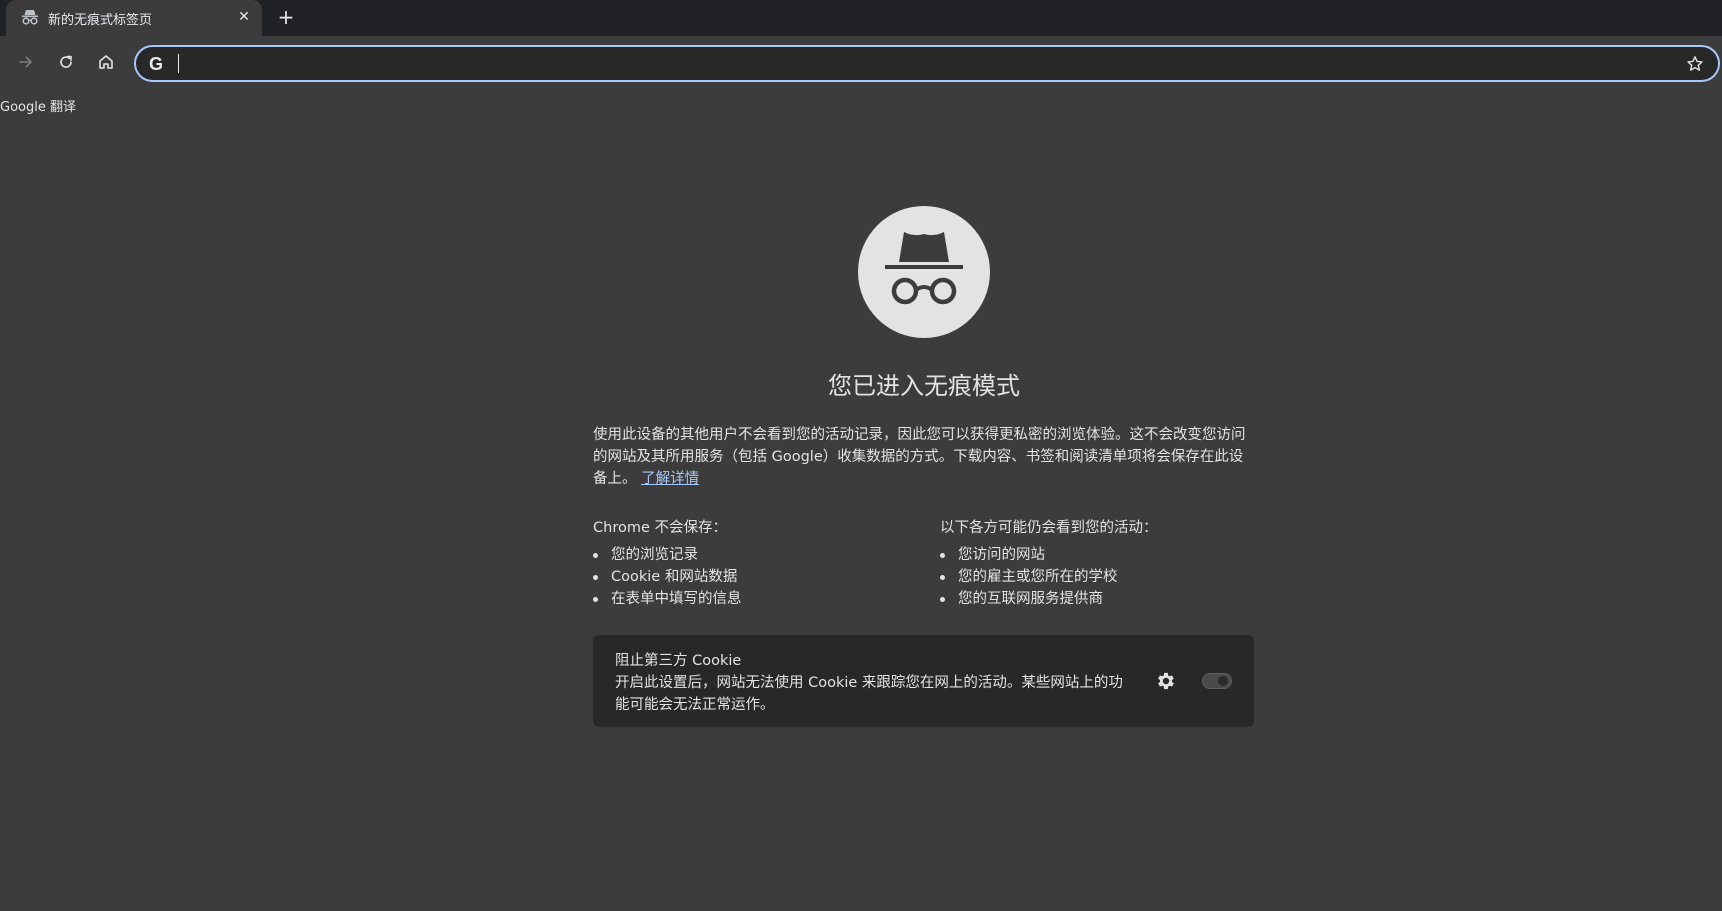  I want to click on home-icon, so click(106, 62).